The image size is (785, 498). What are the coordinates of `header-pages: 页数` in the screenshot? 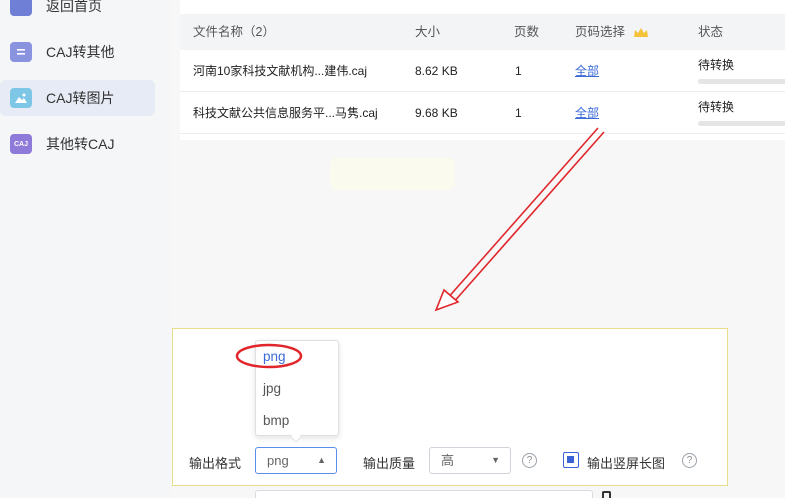 It's located at (527, 32).